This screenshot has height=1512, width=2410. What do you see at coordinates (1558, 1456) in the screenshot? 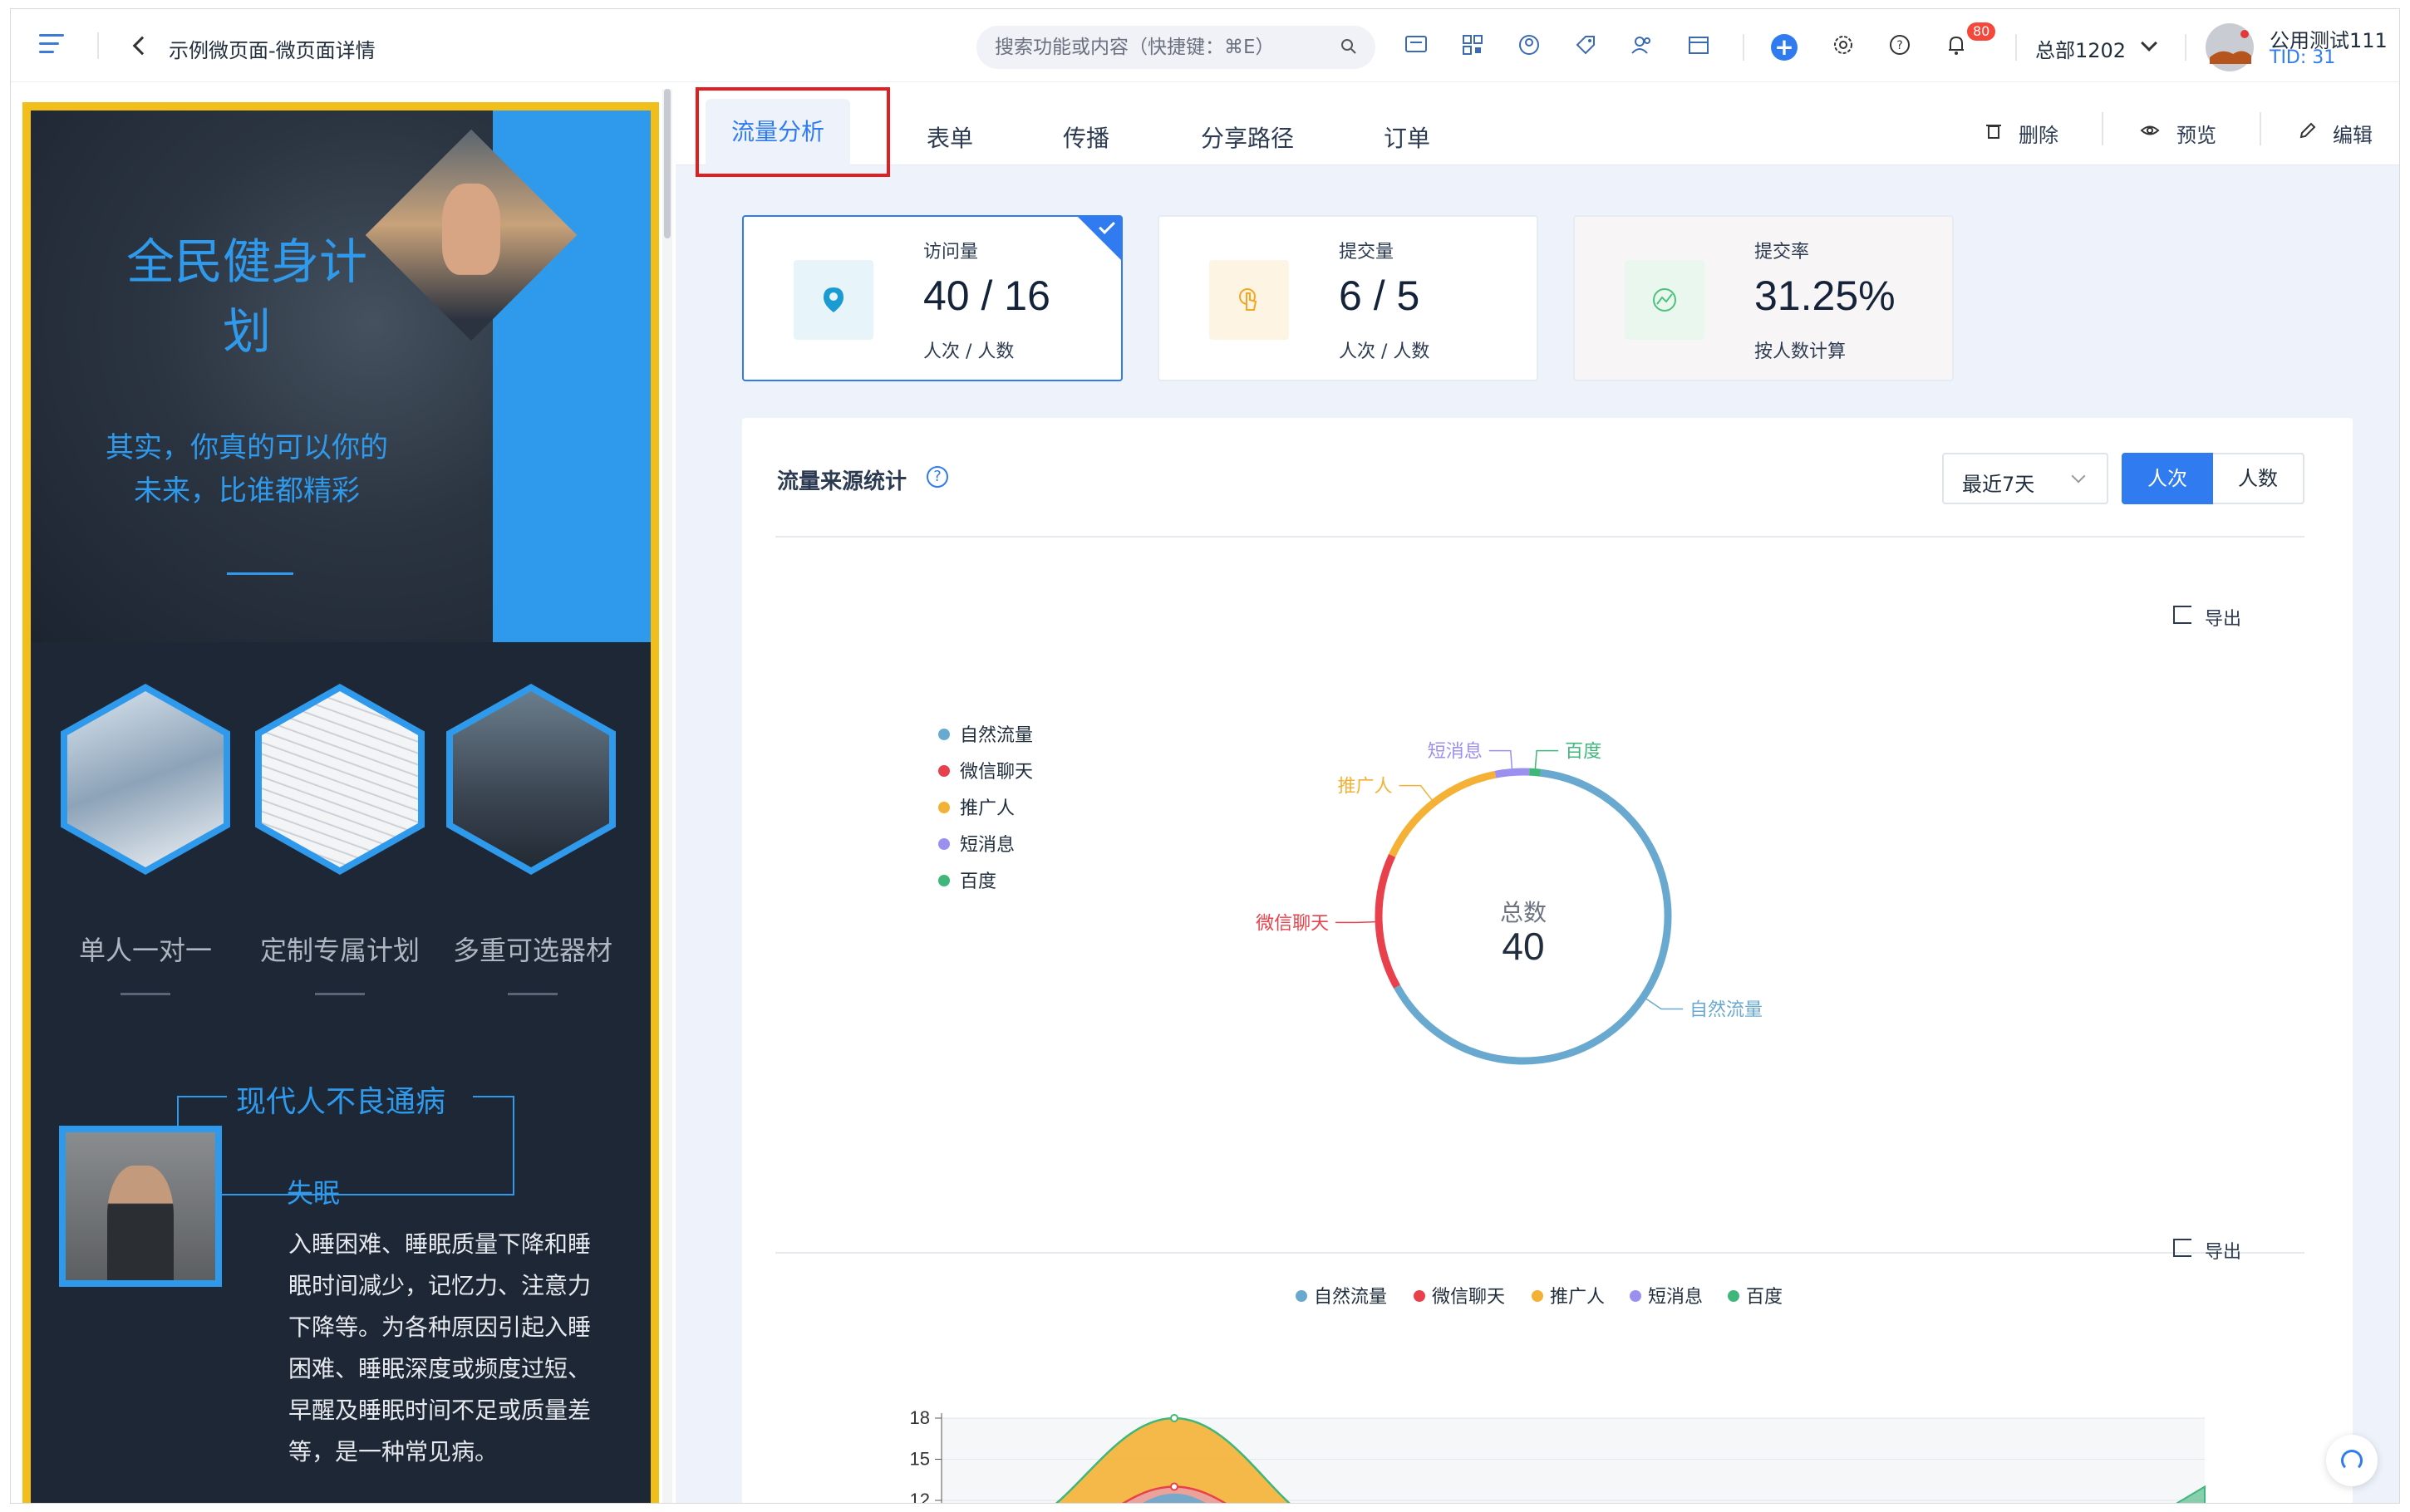
I see `area-chart: 9121518` at bounding box center [1558, 1456].